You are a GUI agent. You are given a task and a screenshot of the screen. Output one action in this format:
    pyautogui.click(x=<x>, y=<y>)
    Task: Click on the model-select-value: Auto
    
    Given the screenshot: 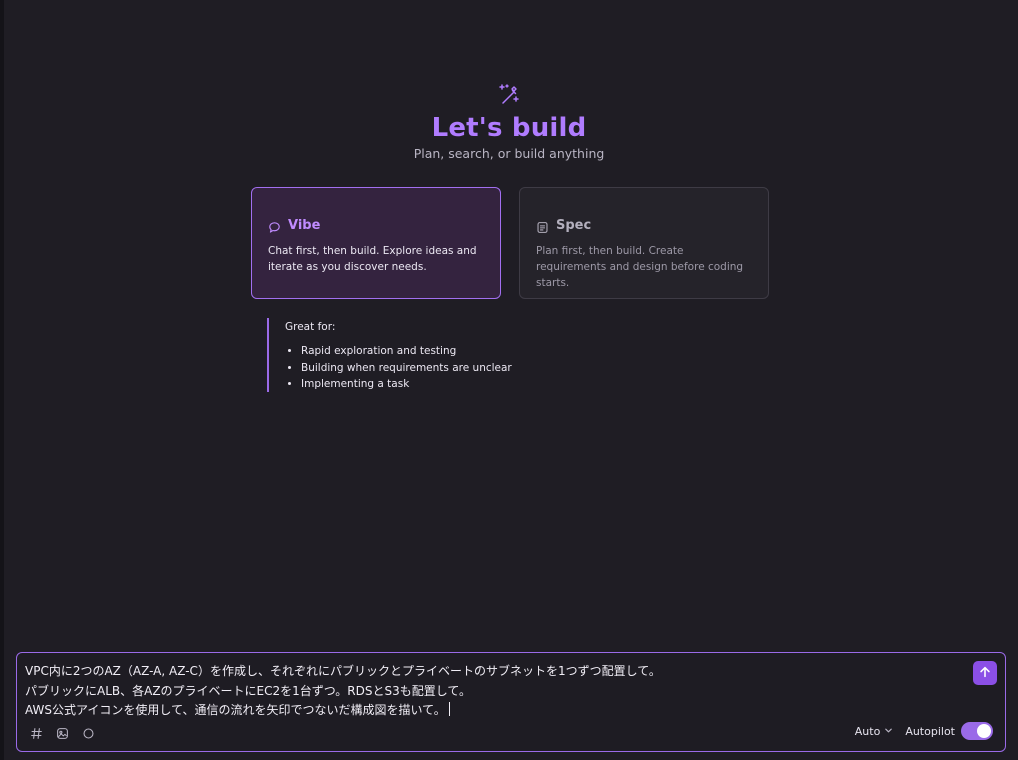 What is the action you would take?
    pyautogui.click(x=867, y=731)
    